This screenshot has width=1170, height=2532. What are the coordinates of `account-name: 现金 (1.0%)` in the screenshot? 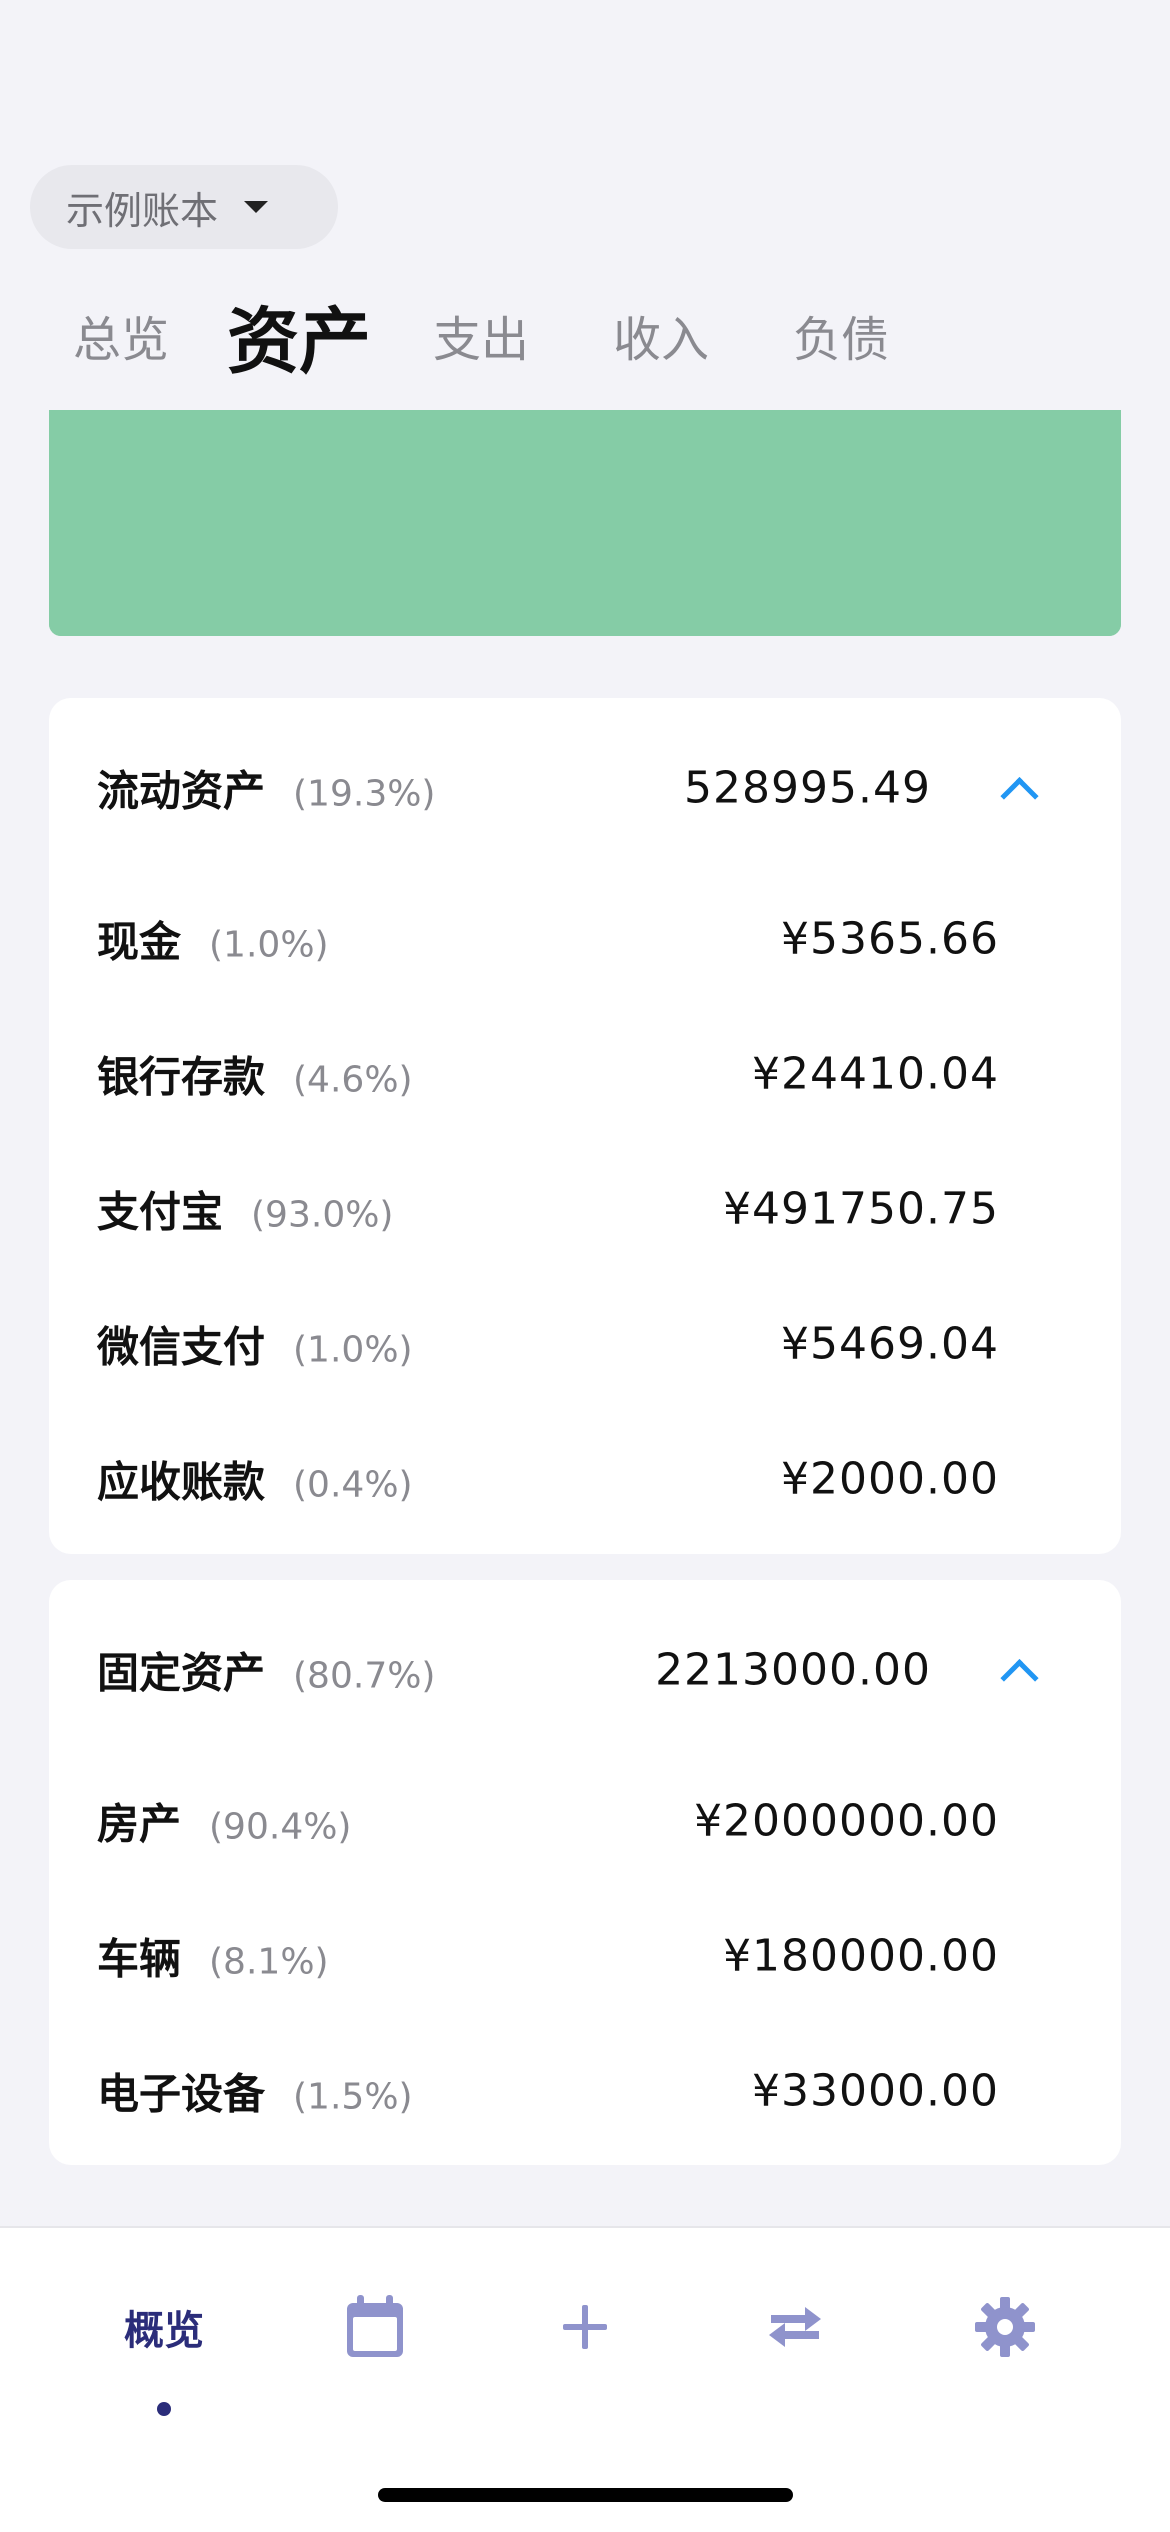 It's located at (213, 942).